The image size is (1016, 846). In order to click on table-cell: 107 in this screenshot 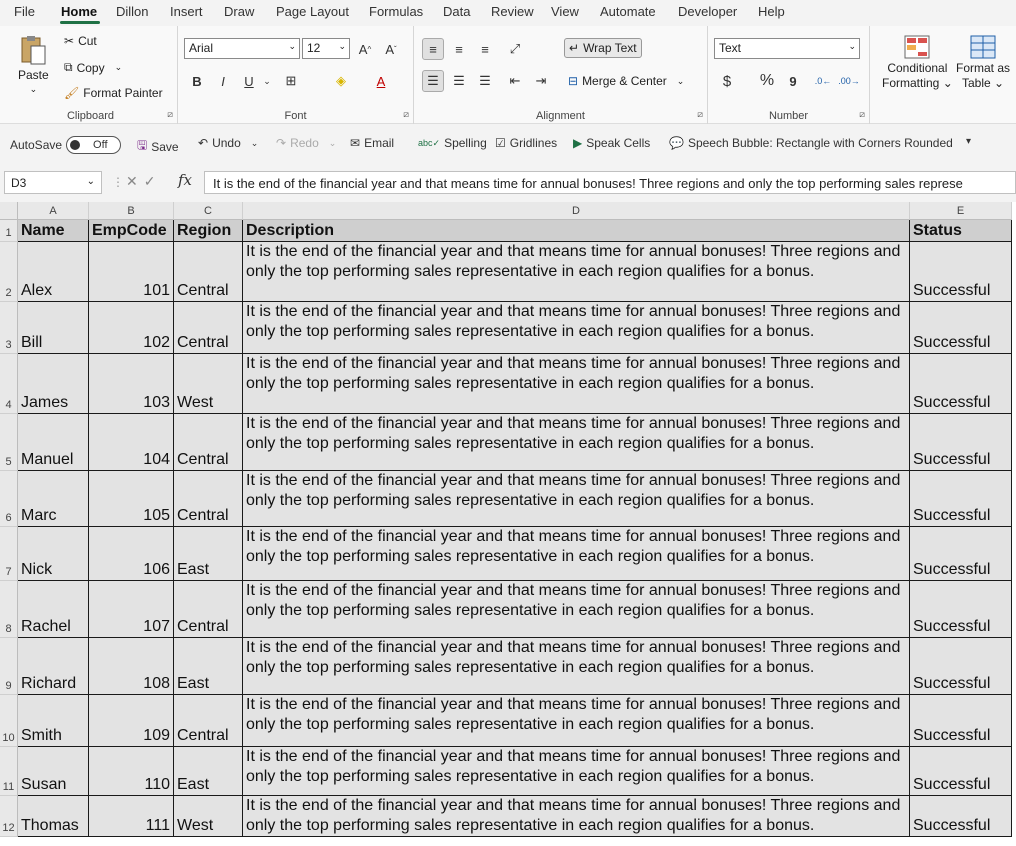, I will do `click(131, 609)`.